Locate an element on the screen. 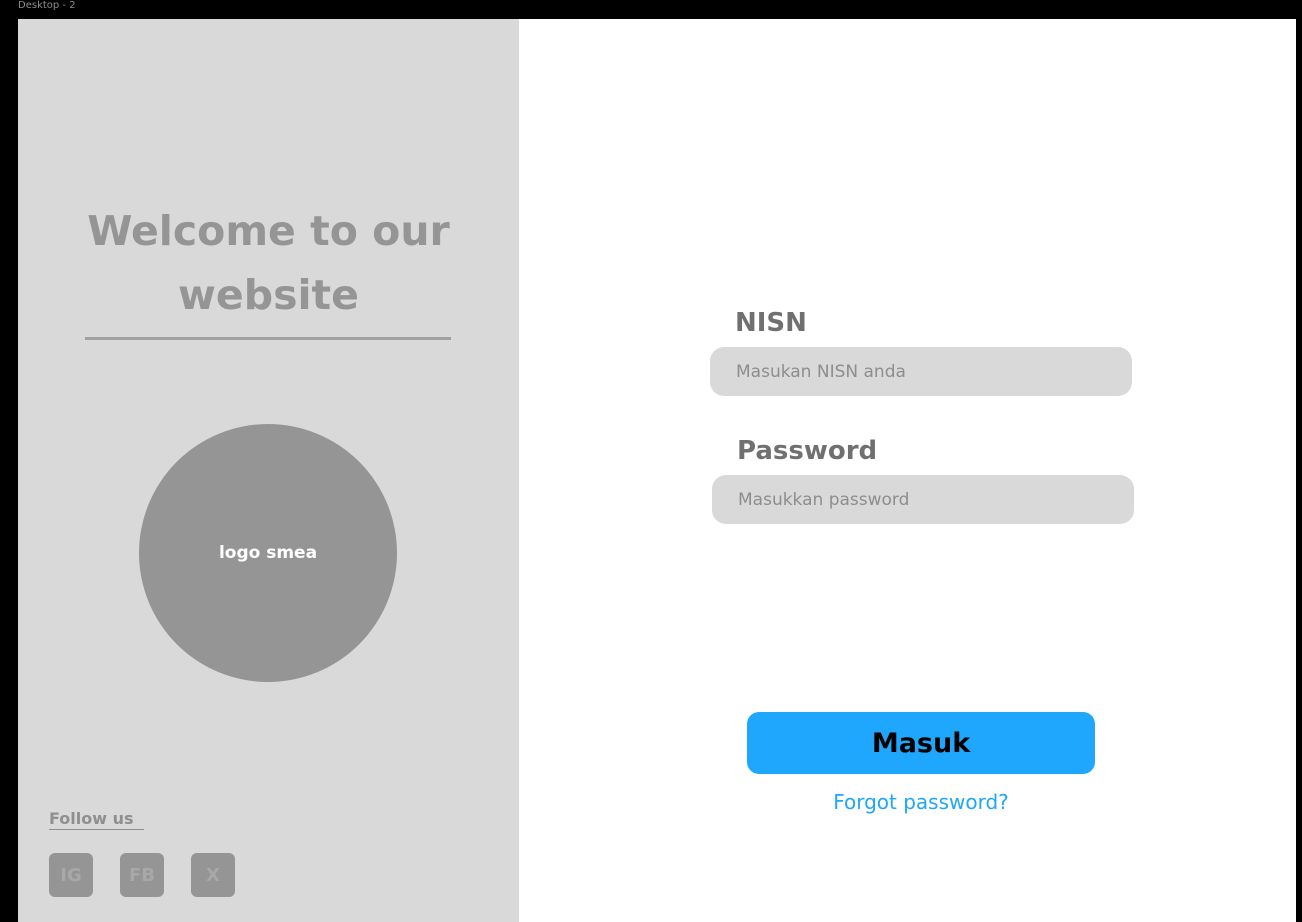 This screenshot has width=1302, height=922. password-input is located at coordinates (923, 499).